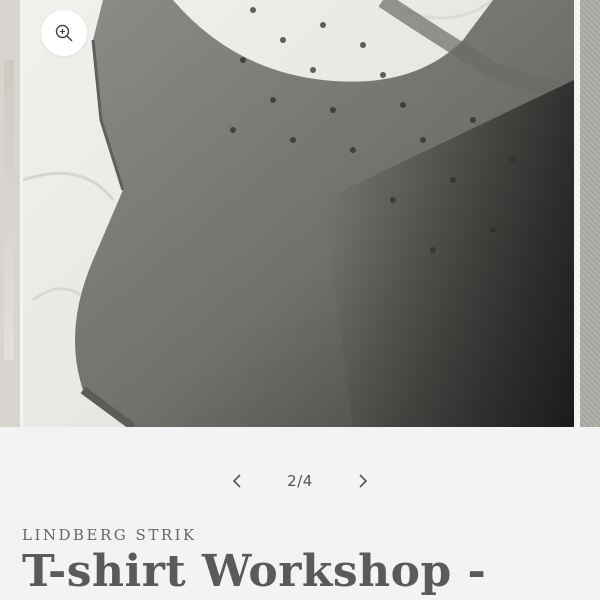  Describe the element at coordinates (10, 213) in the screenshot. I see `previous-slide-peek` at that location.